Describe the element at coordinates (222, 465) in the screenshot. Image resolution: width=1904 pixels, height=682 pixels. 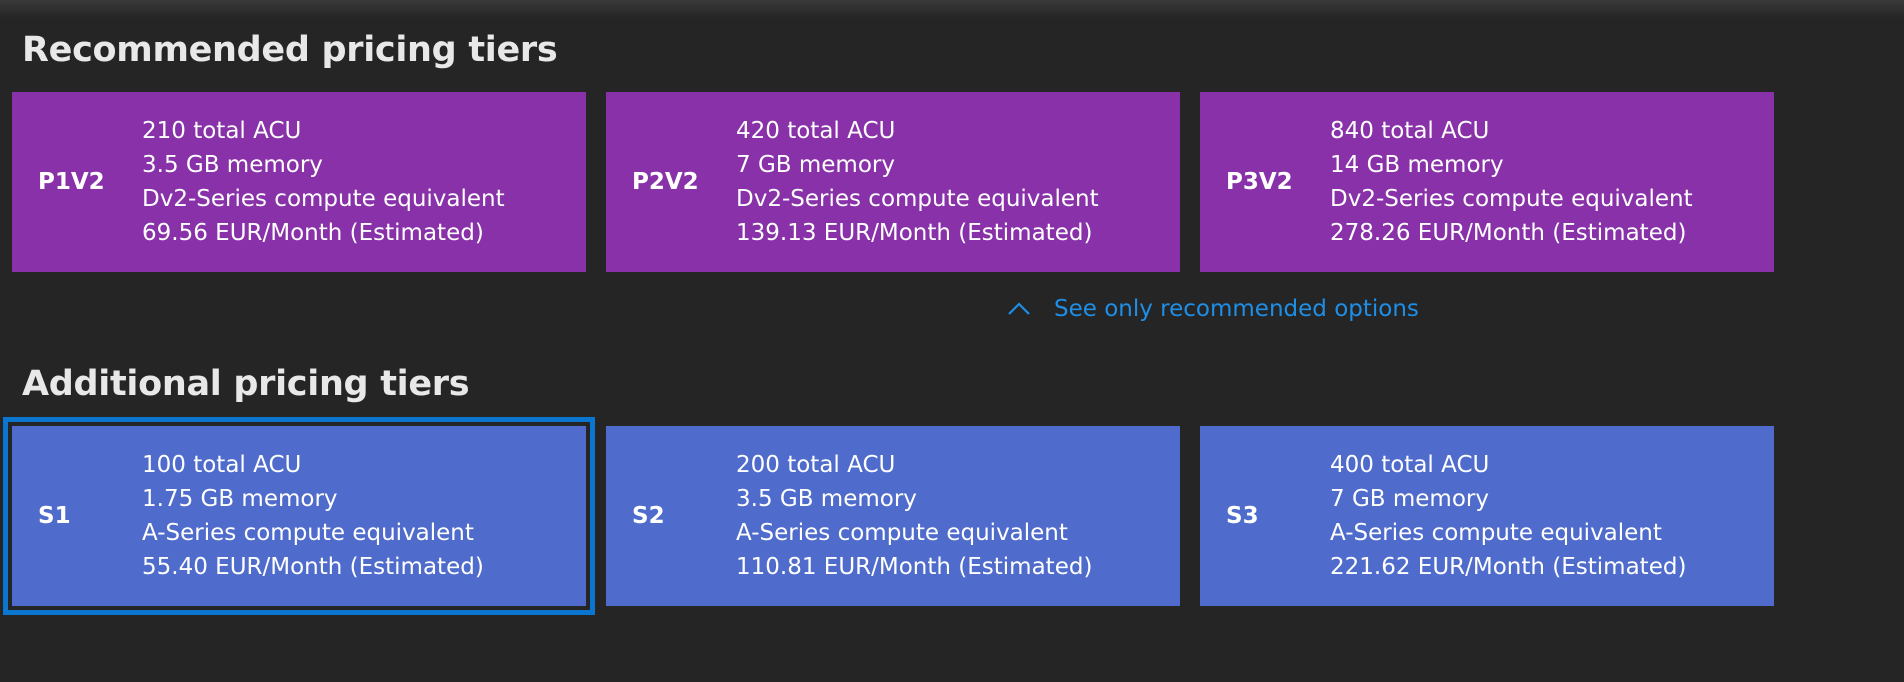
I see `tier-acu: 100 total ACU` at that location.